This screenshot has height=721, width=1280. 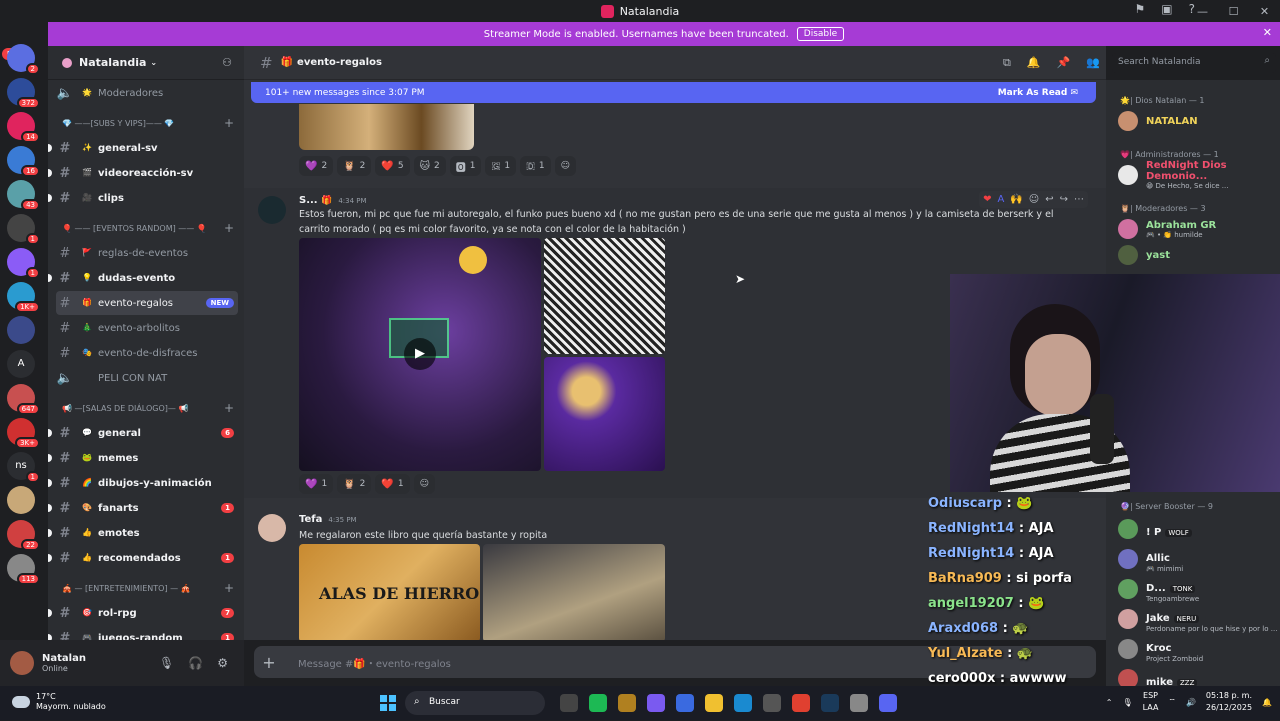 What do you see at coordinates (1000, 199) in the screenshot?
I see `letter-a-icon: A` at bounding box center [1000, 199].